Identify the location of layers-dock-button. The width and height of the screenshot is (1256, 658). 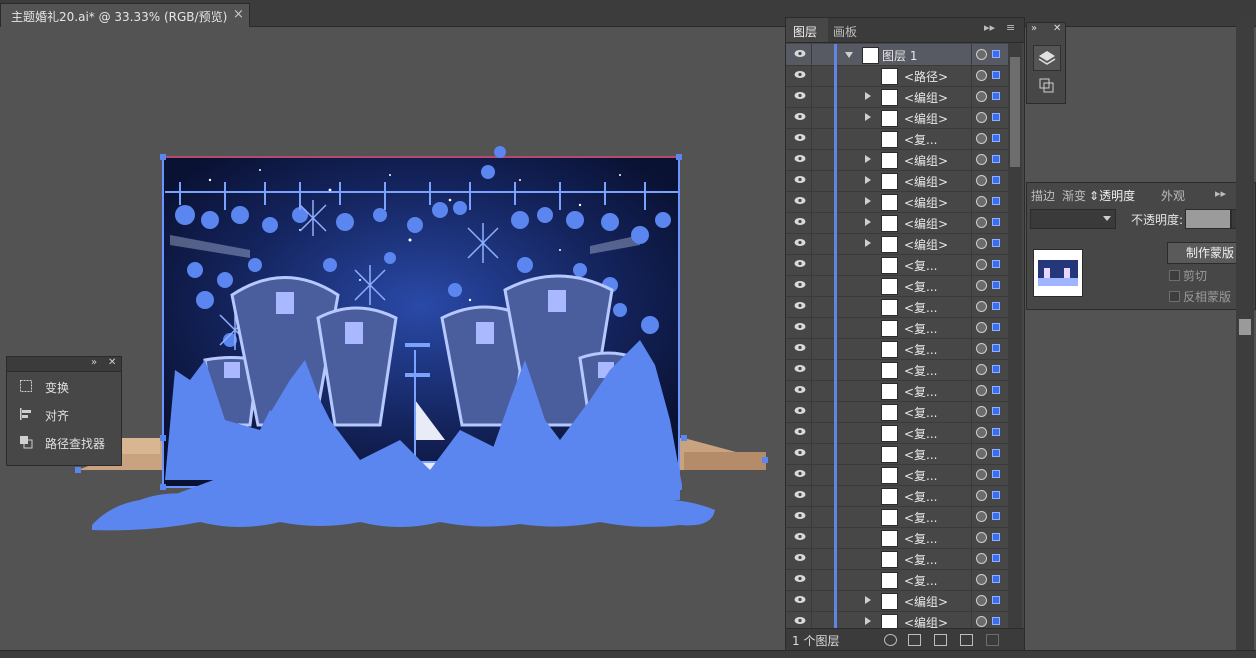
(1047, 58).